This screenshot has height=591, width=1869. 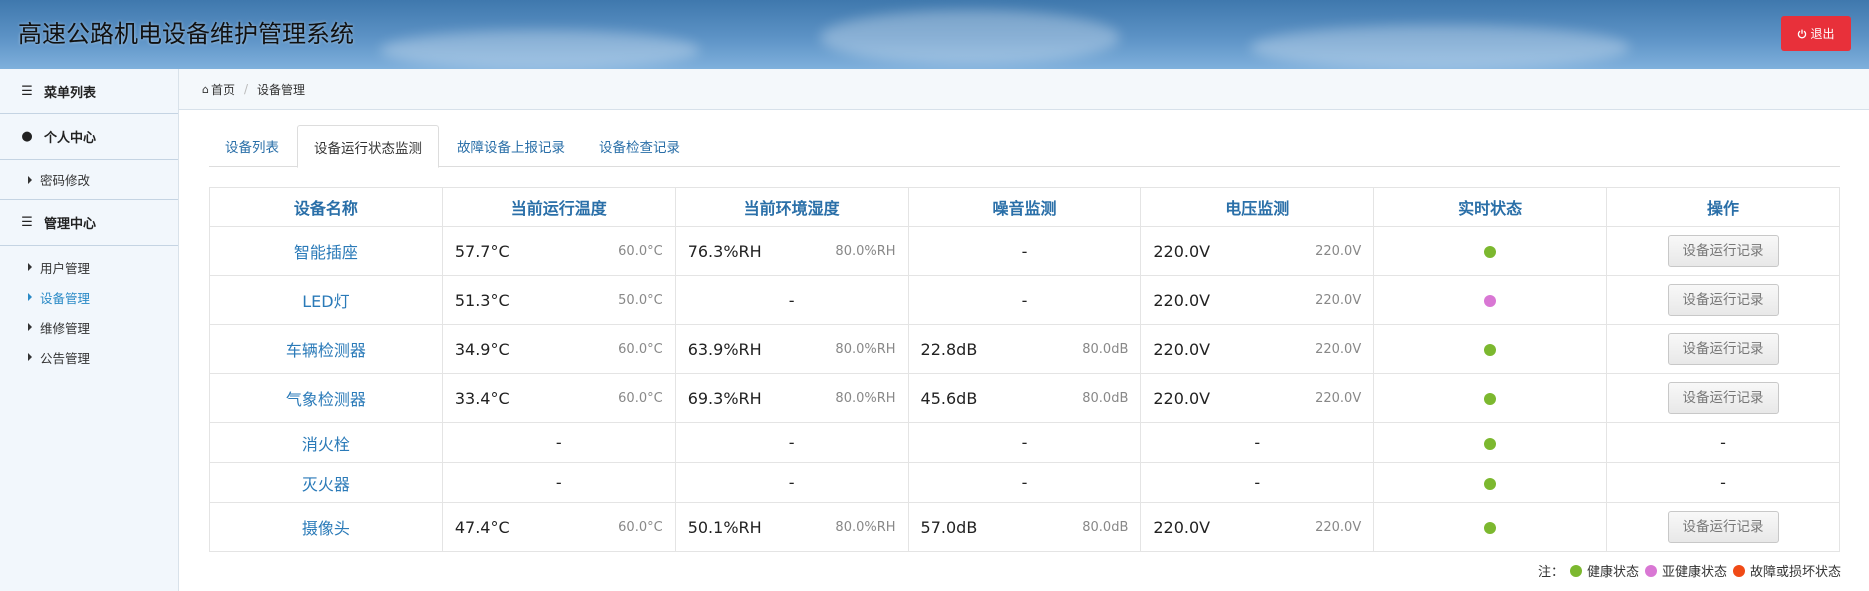 I want to click on temperature-empty: -, so click(x=558, y=482).